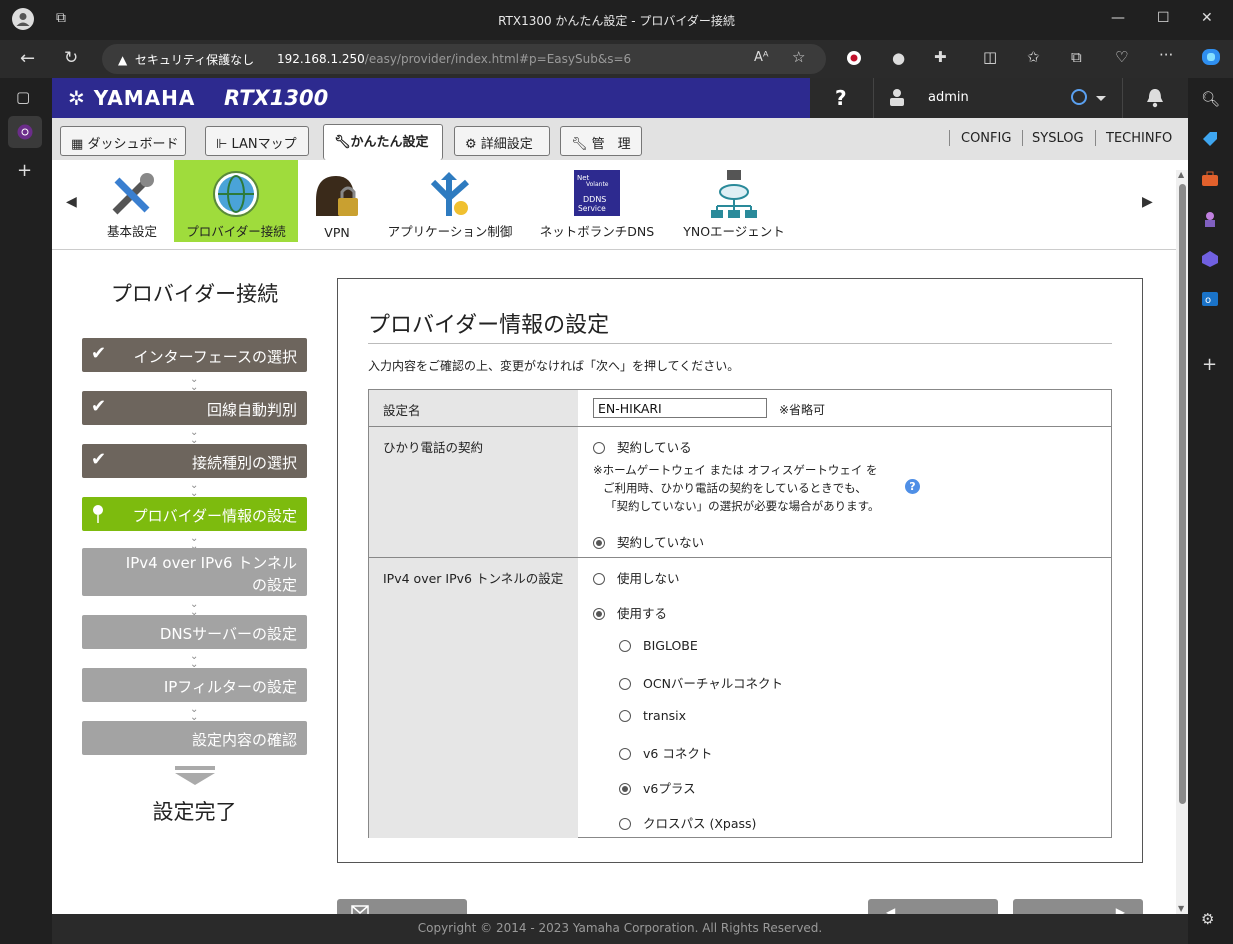 The image size is (1233, 944). What do you see at coordinates (802, 410) in the screenshot?
I see `optional-hint: ※省略可` at bounding box center [802, 410].